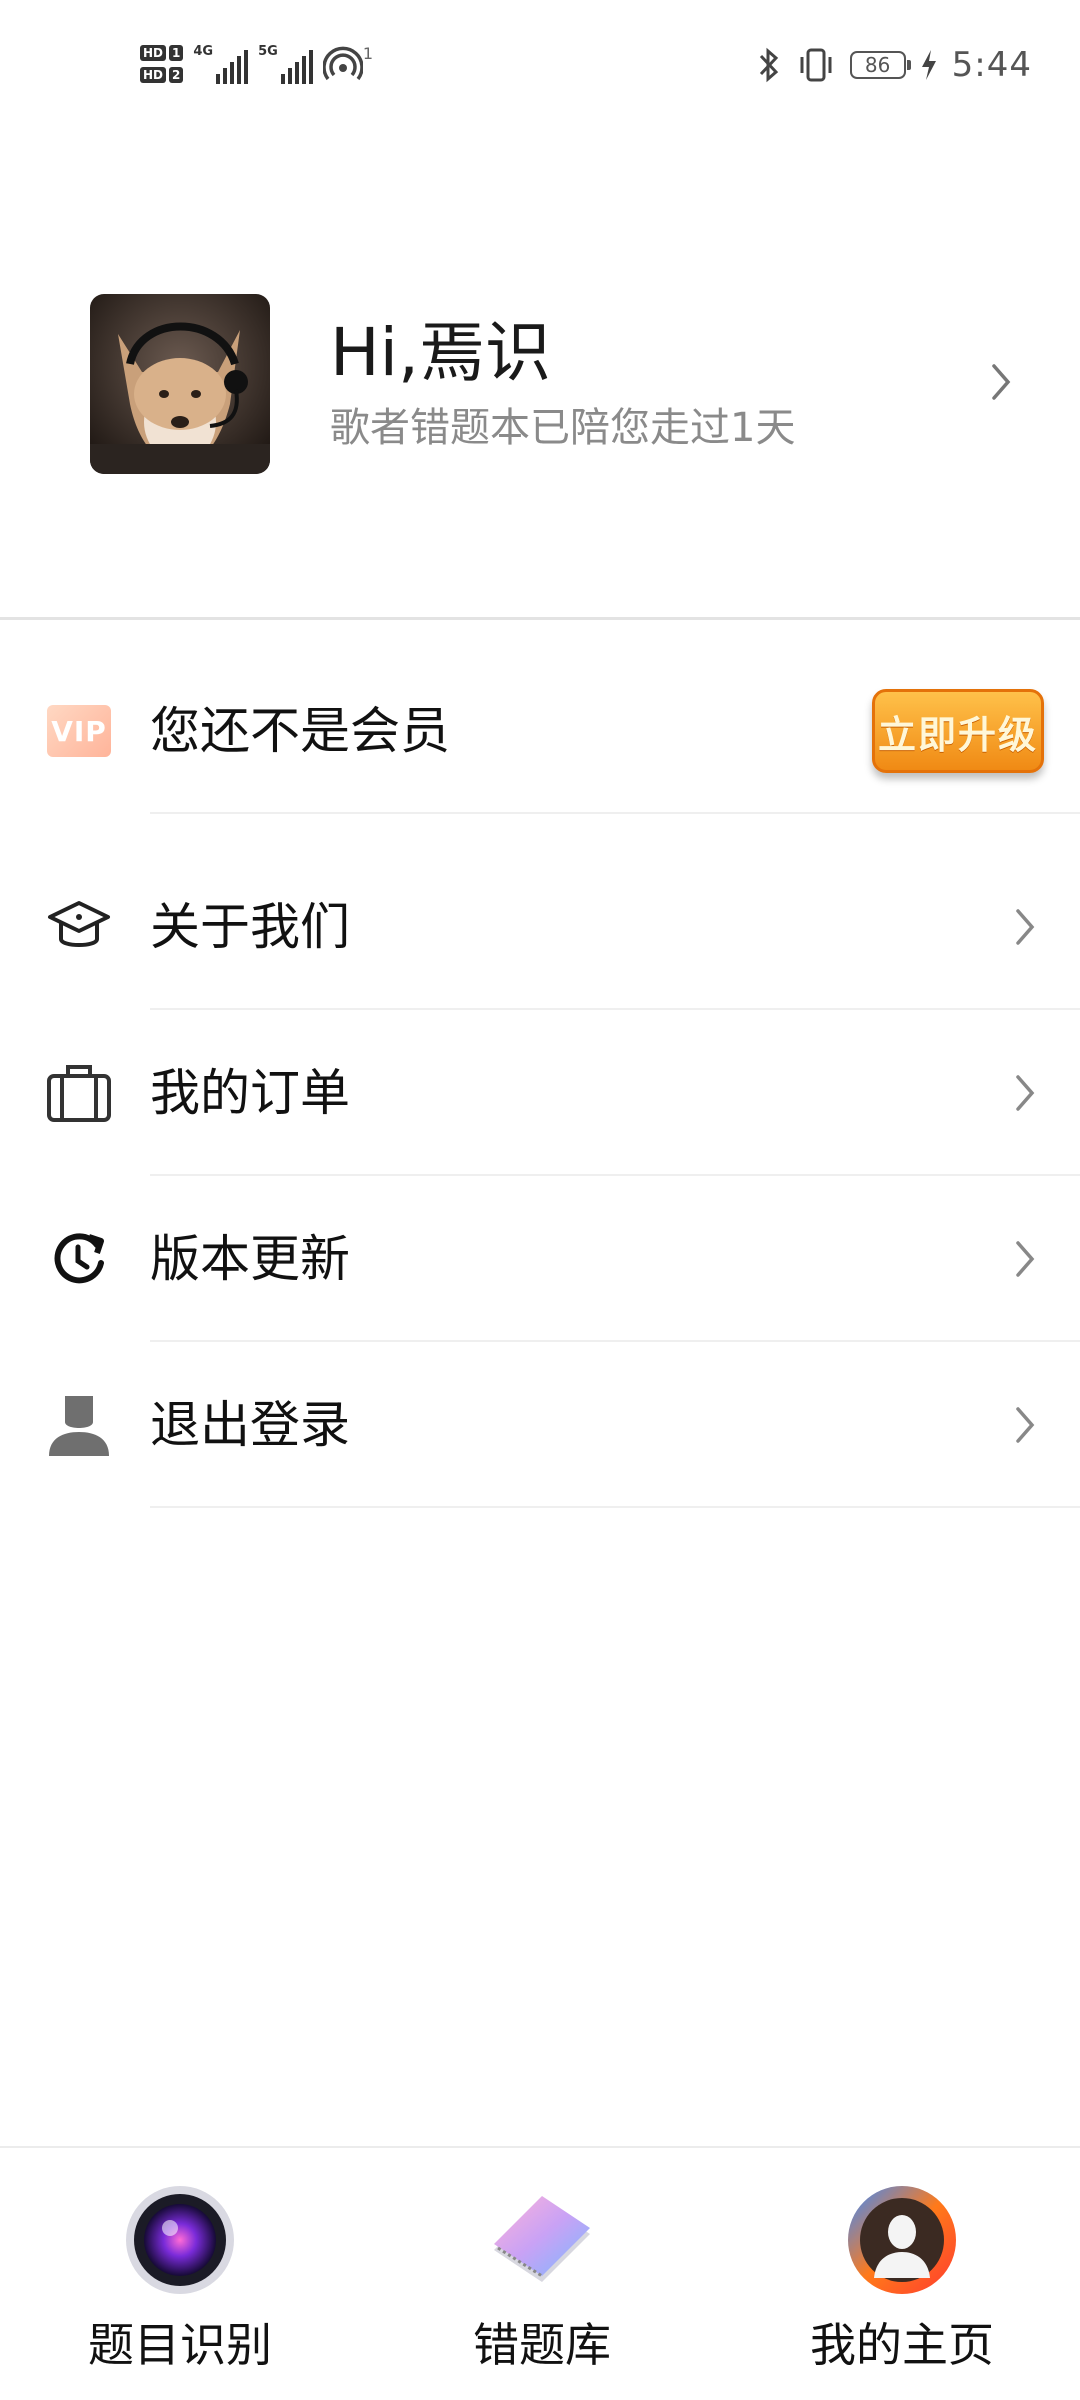 Image resolution: width=1080 pixels, height=2400 pixels. I want to click on user-icon, so click(79, 1425).